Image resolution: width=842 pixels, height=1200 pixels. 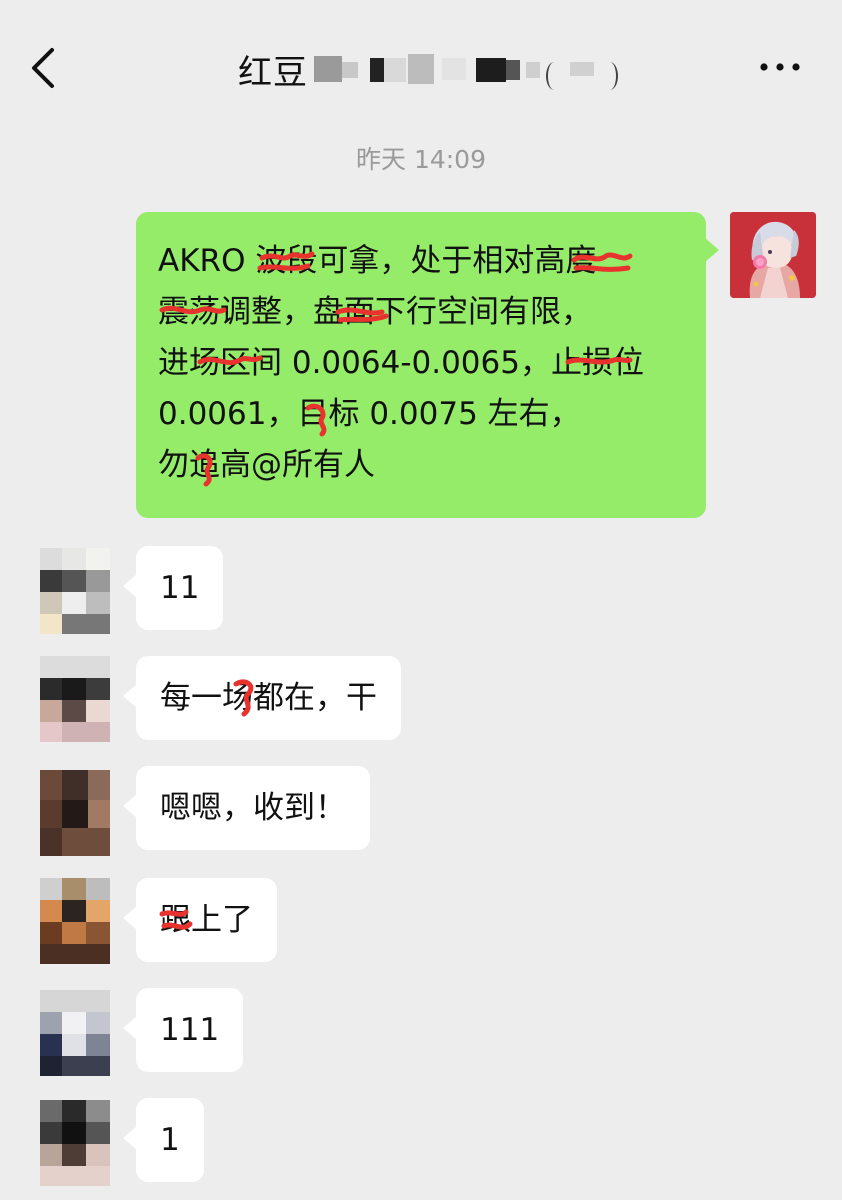 What do you see at coordinates (495, 69) in the screenshot?
I see `title-redaction-mosaic` at bounding box center [495, 69].